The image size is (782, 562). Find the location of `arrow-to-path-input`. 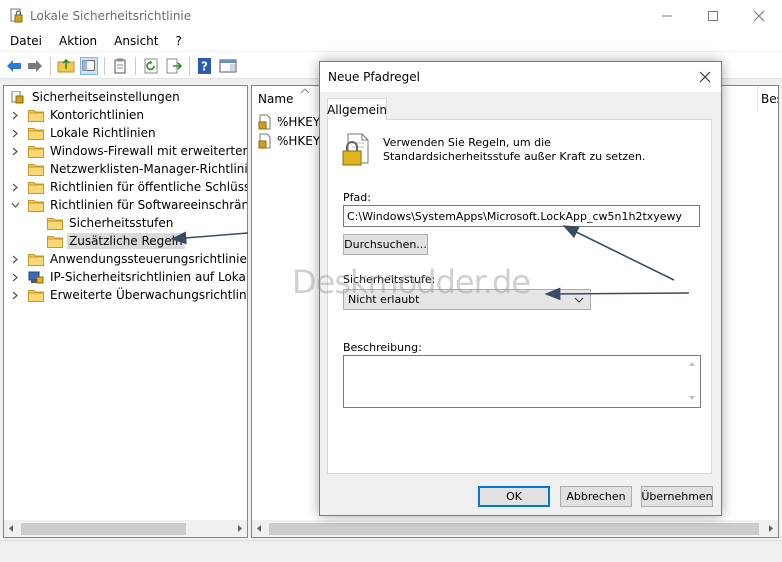

arrow-to-path-input is located at coordinates (618, 253).